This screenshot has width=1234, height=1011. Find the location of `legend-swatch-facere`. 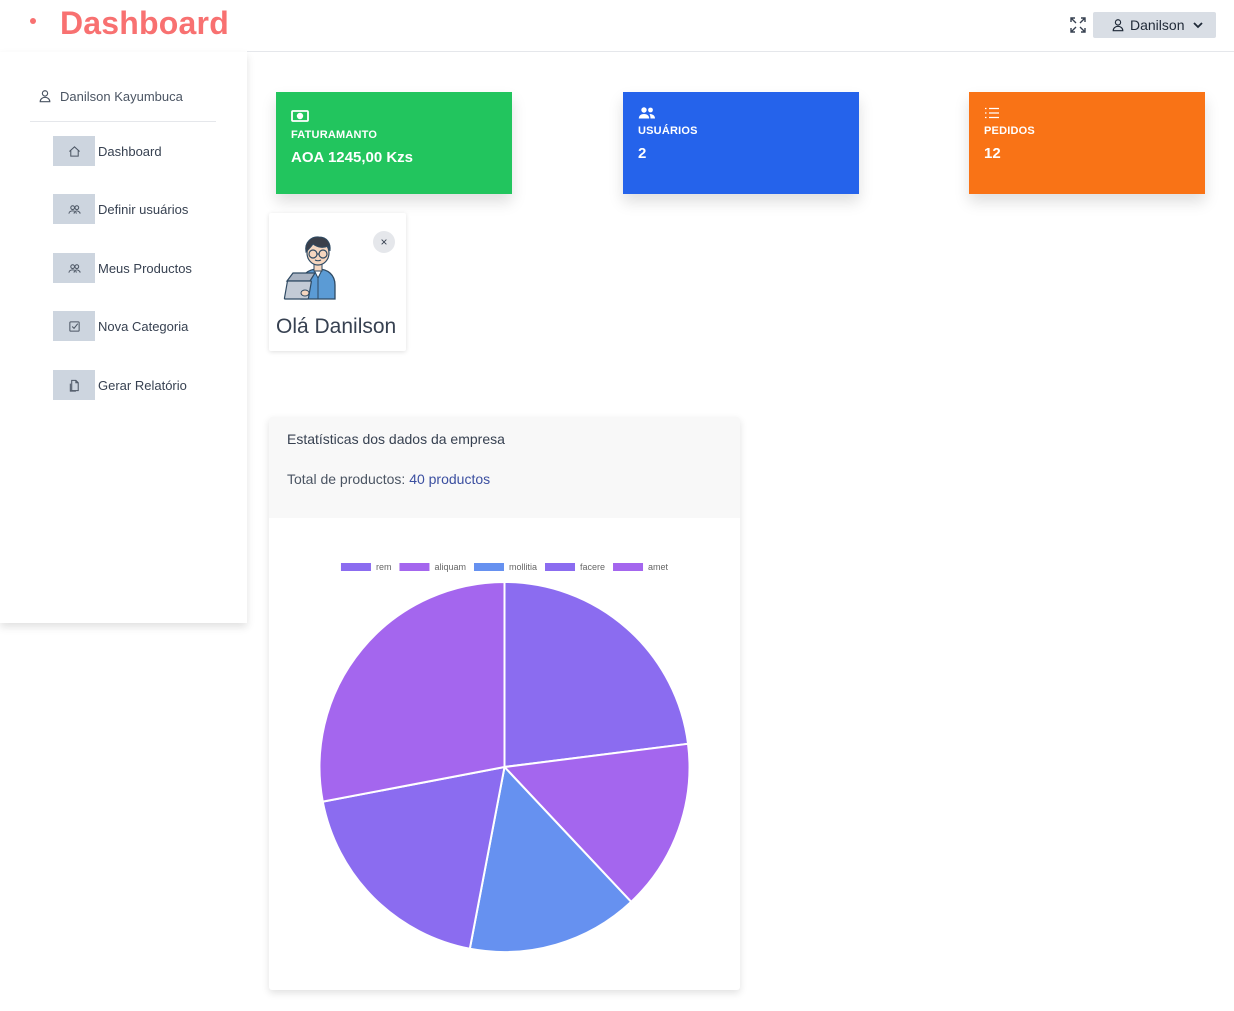

legend-swatch-facere is located at coordinates (560, 567).